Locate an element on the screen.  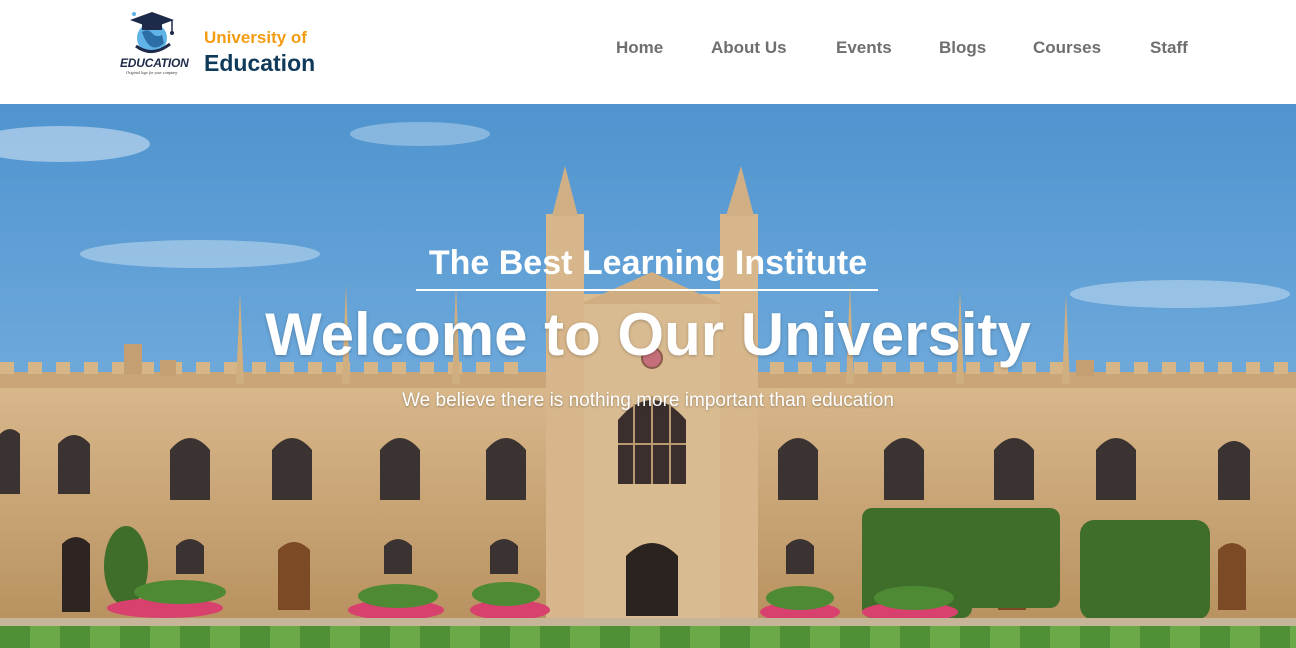
hero-title: Welcome to Our University is located at coordinates (648, 334).